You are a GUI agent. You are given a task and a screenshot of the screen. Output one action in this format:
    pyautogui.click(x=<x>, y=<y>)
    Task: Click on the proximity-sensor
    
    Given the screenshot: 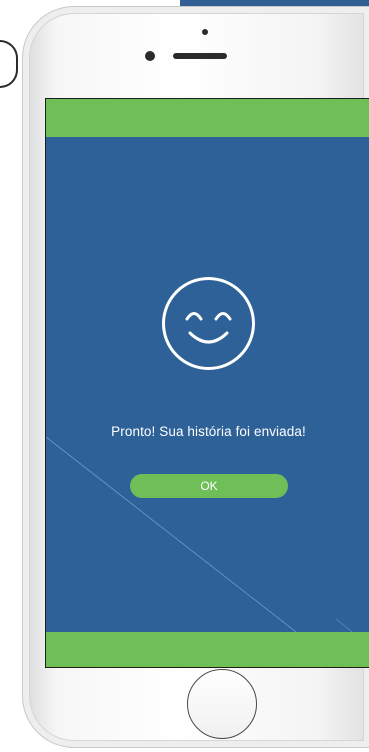 What is the action you would take?
    pyautogui.click(x=205, y=32)
    